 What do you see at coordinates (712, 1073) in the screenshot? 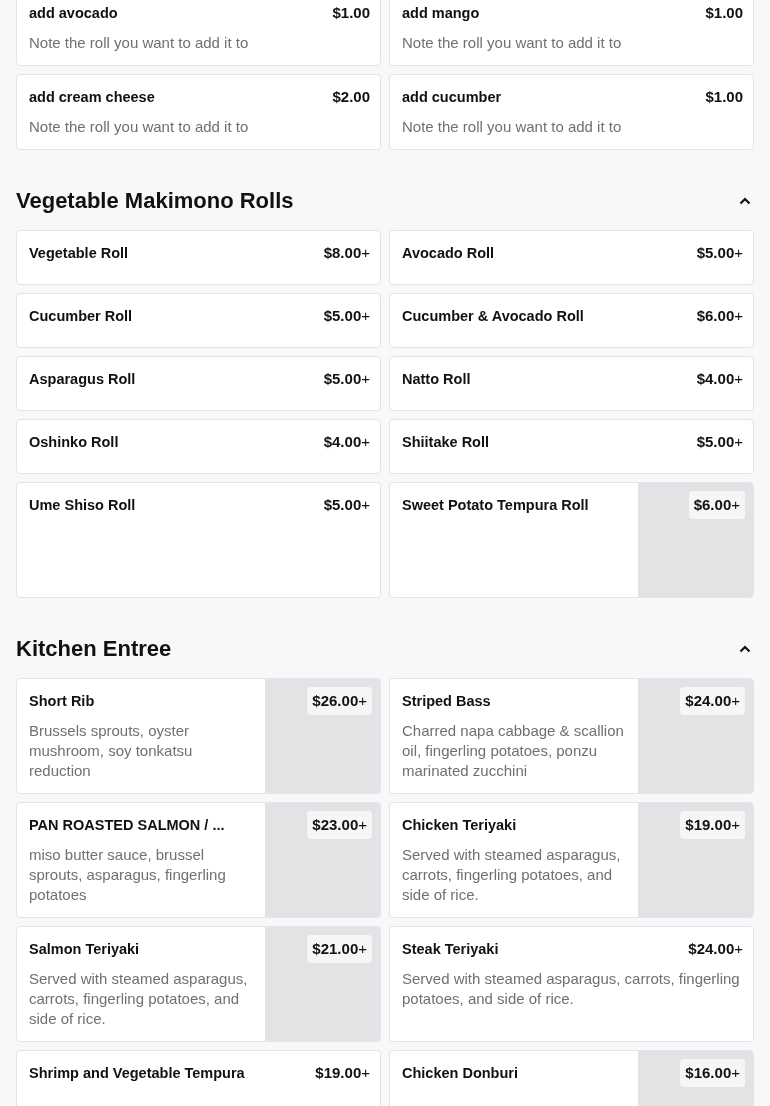
I see `item-price: $16.00+` at bounding box center [712, 1073].